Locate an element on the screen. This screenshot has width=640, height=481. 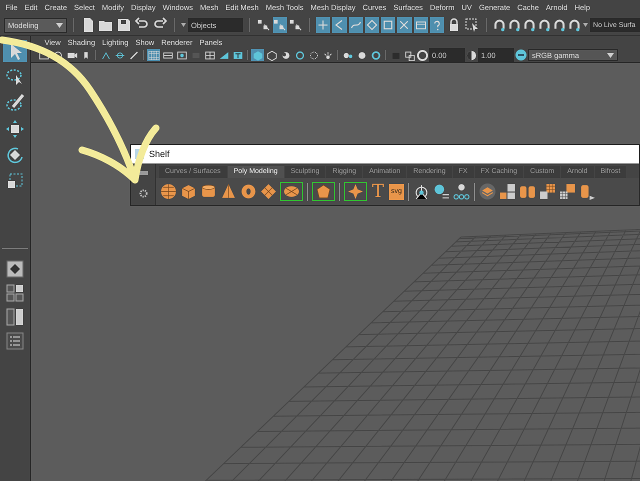
film-button is located at coordinates (421, 25).